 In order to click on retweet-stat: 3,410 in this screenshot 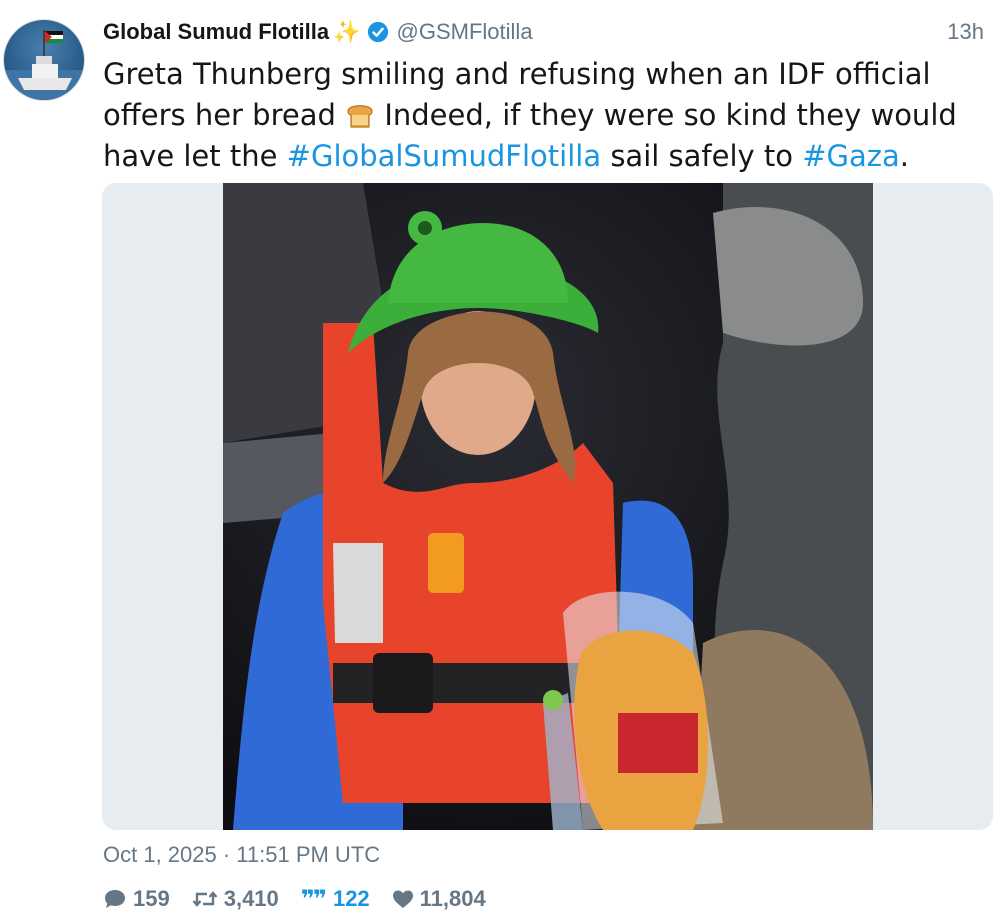, I will do `click(235, 899)`.